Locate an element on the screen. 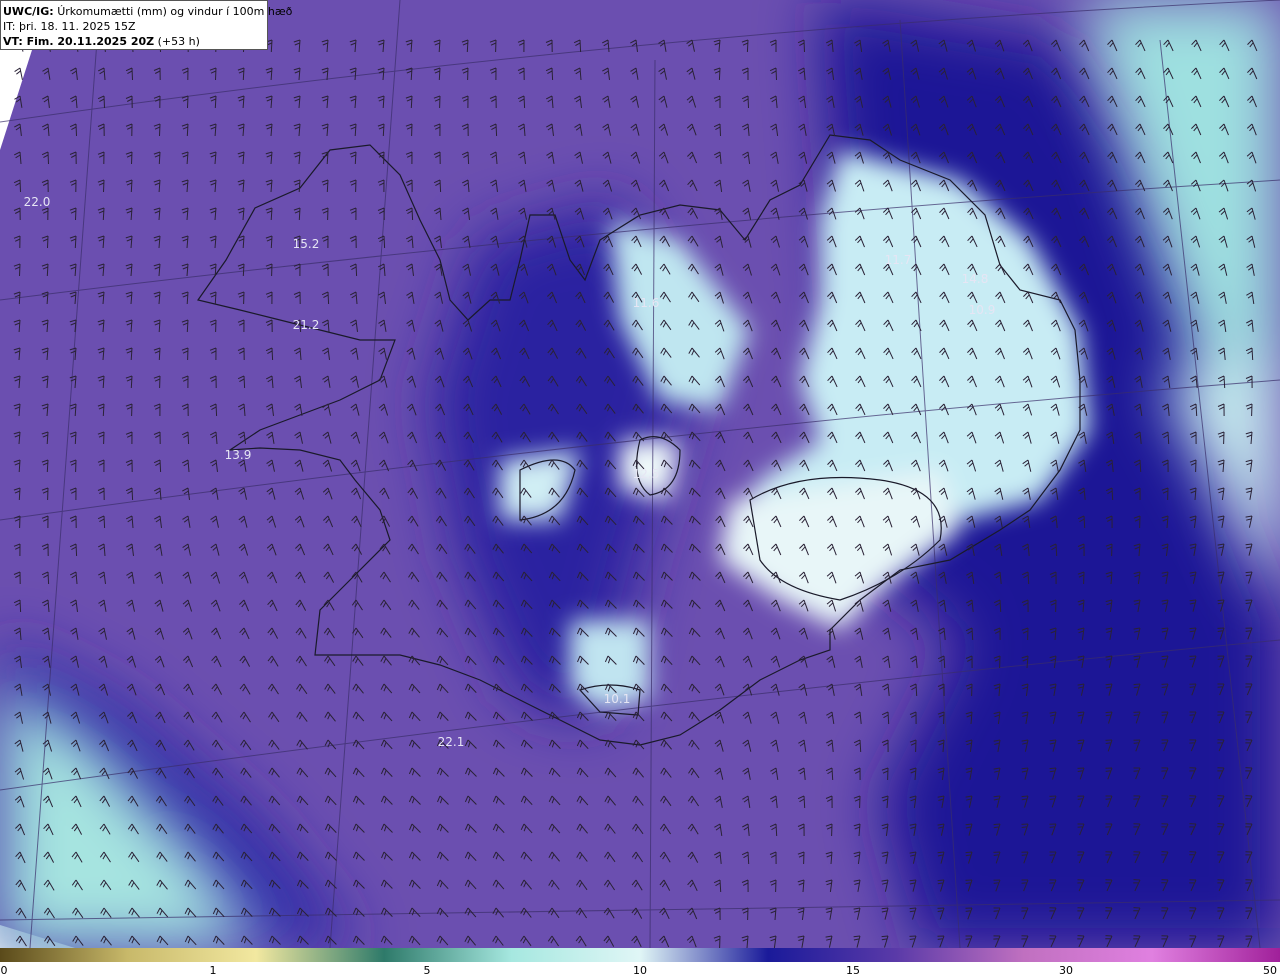  value-label: 10.1 is located at coordinates (617, 699).